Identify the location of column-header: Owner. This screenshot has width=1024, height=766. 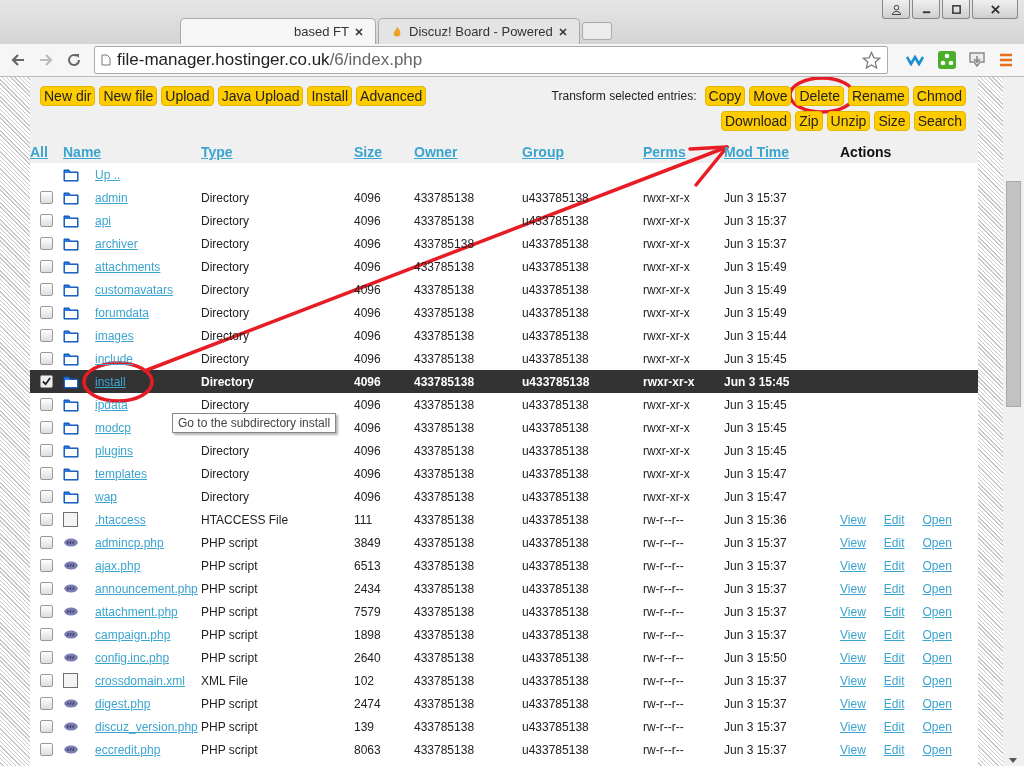
(468, 152).